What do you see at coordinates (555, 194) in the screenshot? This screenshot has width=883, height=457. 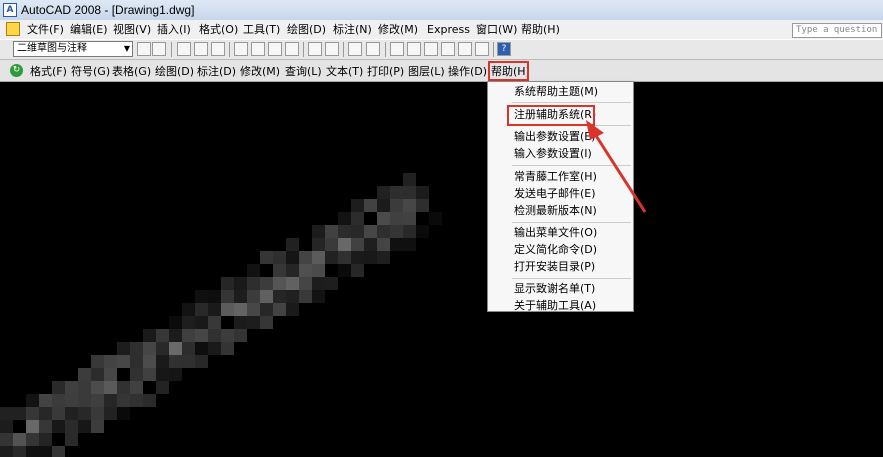 I see `menu-item-send-email: 发送电子邮件(E)` at bounding box center [555, 194].